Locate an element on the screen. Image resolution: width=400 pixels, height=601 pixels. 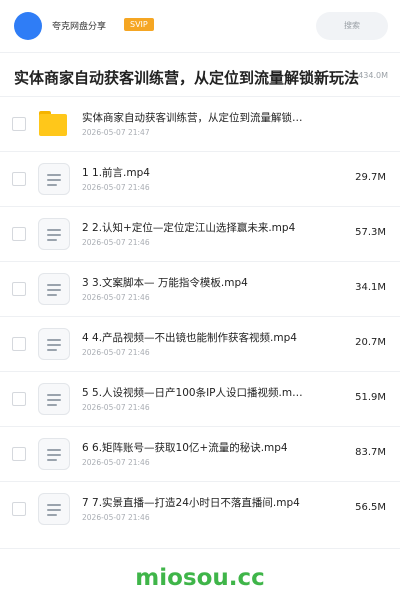
file-size: 34.1M is located at coordinates (370, 287).